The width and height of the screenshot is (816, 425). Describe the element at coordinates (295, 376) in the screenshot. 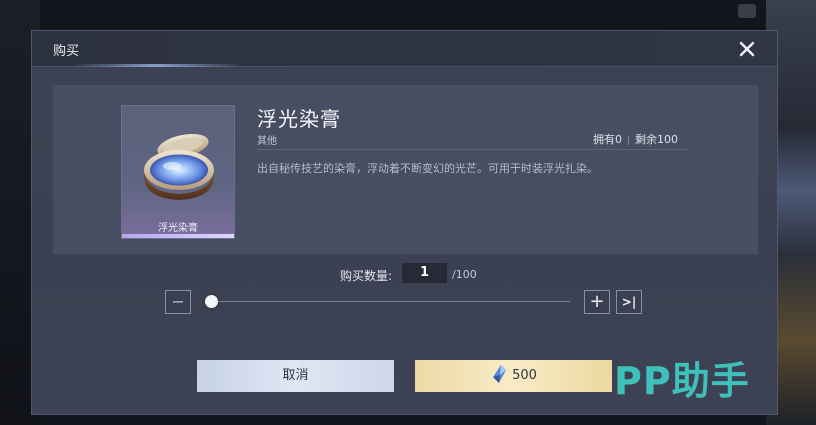

I see `cancel-button: 取消` at that location.